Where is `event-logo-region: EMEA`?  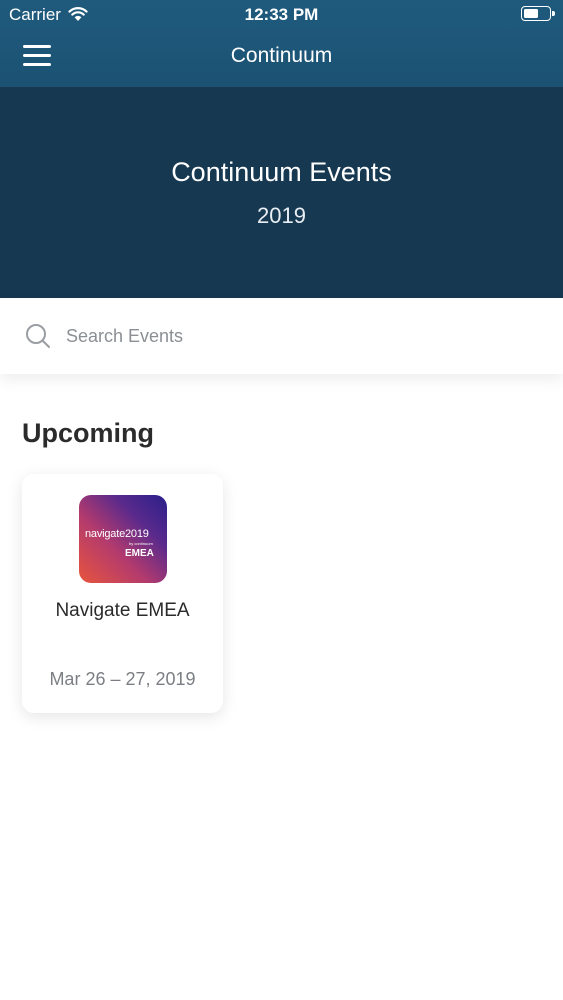
event-logo-region: EMEA is located at coordinates (139, 553).